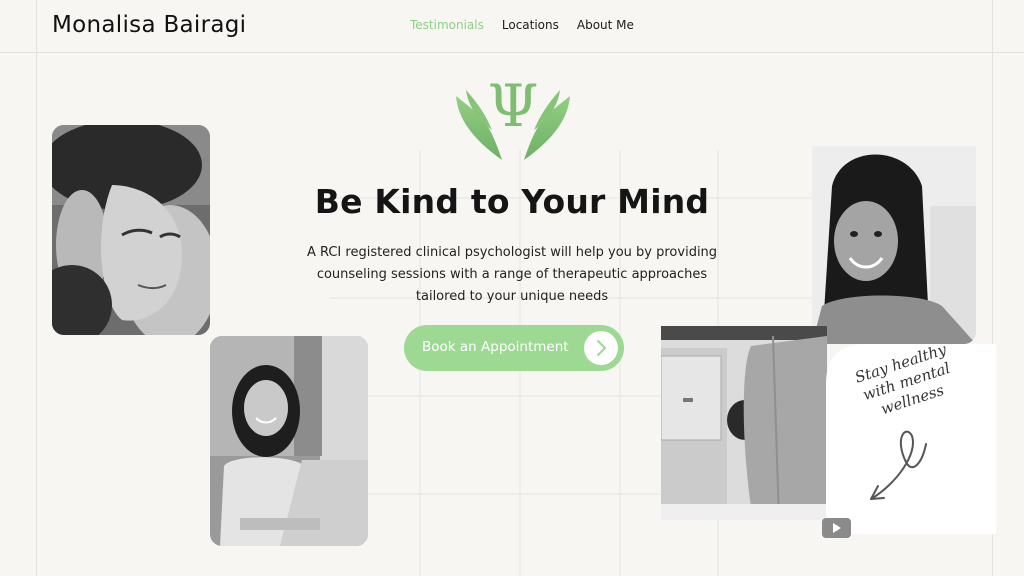 The width and height of the screenshot is (1024, 576). I want to click on psychologist-portrait-photo, so click(894, 245).